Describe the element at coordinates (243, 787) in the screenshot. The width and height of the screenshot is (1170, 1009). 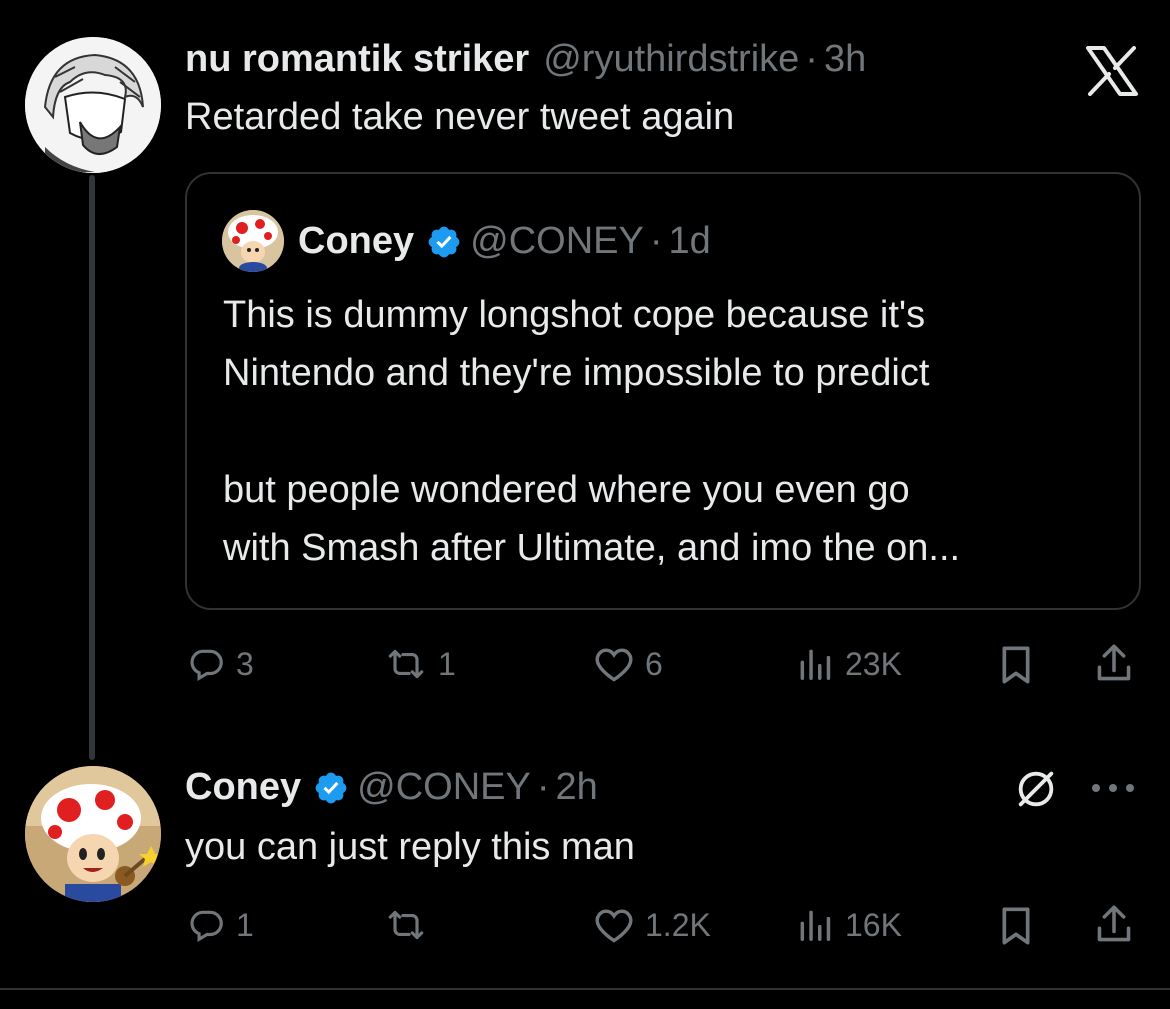
I see `reply-display-name: Coney` at that location.